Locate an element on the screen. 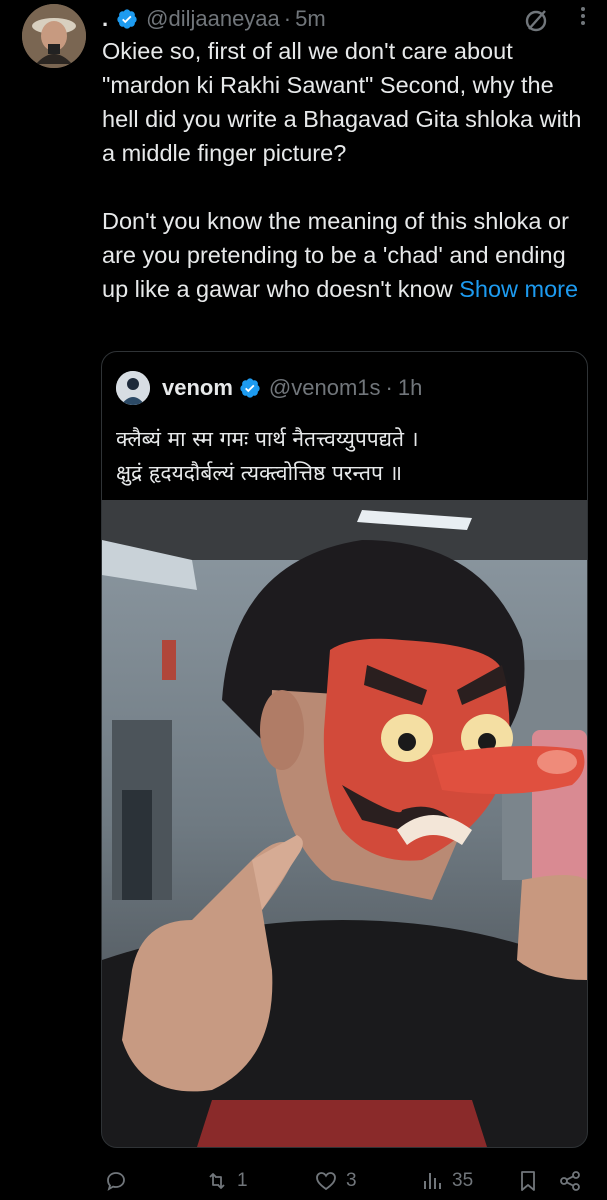 This screenshot has width=607, height=1200. quoted-tweet-header: venom @venom1s · 1h is located at coordinates (269, 388).